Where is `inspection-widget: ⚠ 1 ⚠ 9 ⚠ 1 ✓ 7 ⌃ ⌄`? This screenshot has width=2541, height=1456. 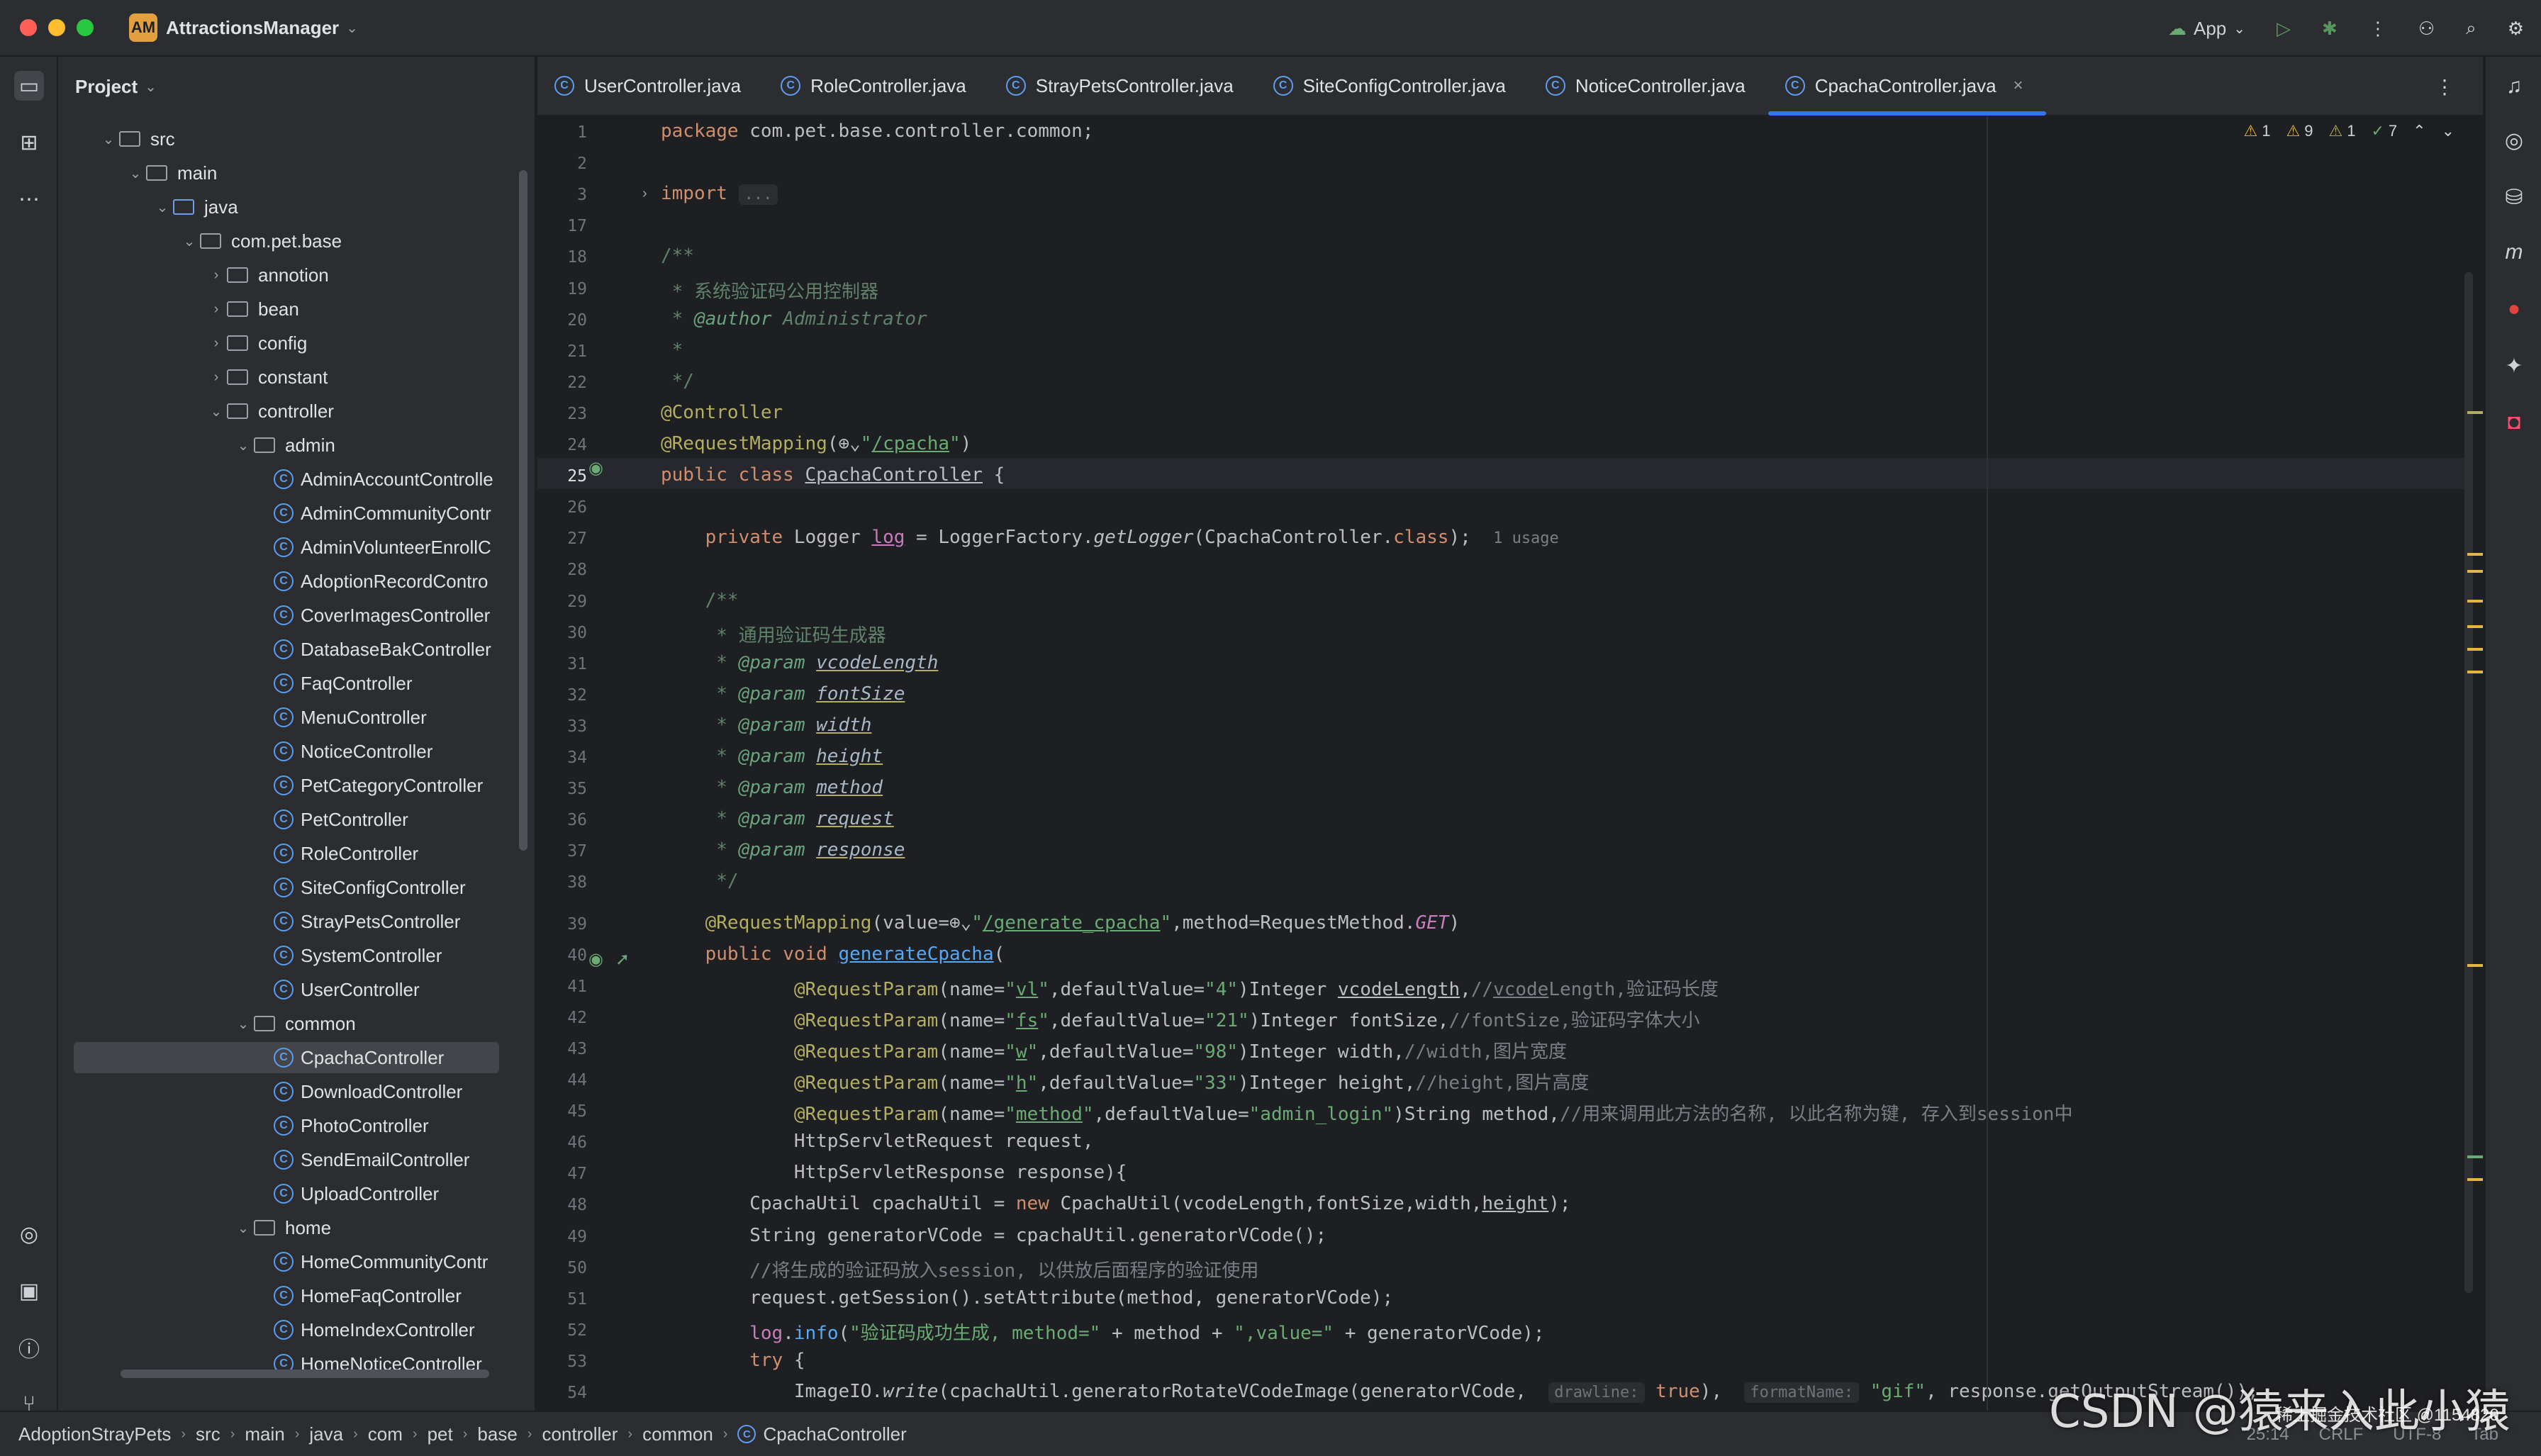 inspection-widget: ⚠ 1 ⚠ 9 ⚠ 1 ✓ 7 ⌃ ⌄ is located at coordinates (2349, 131).